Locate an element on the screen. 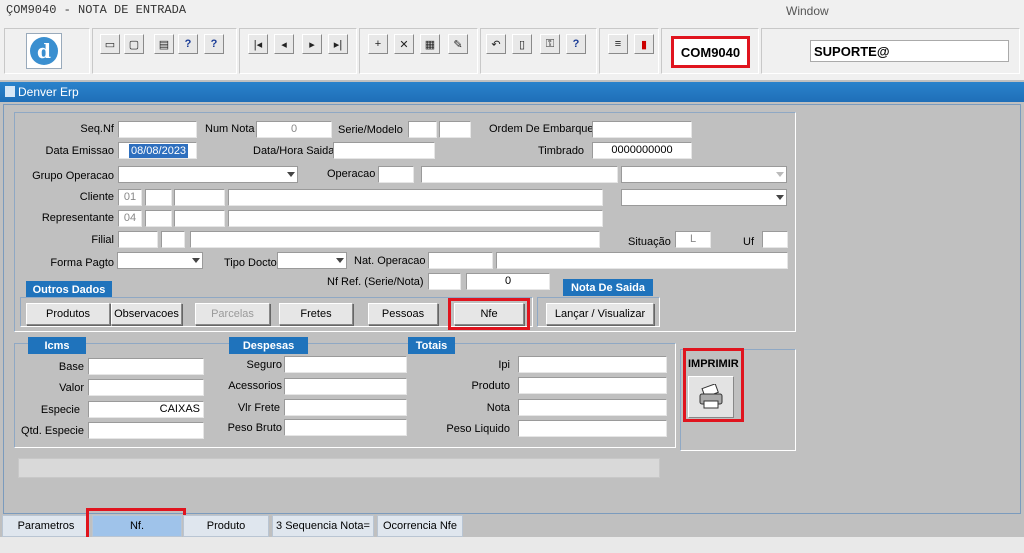 The image size is (1024, 553). help-icon: ? is located at coordinates (576, 44).